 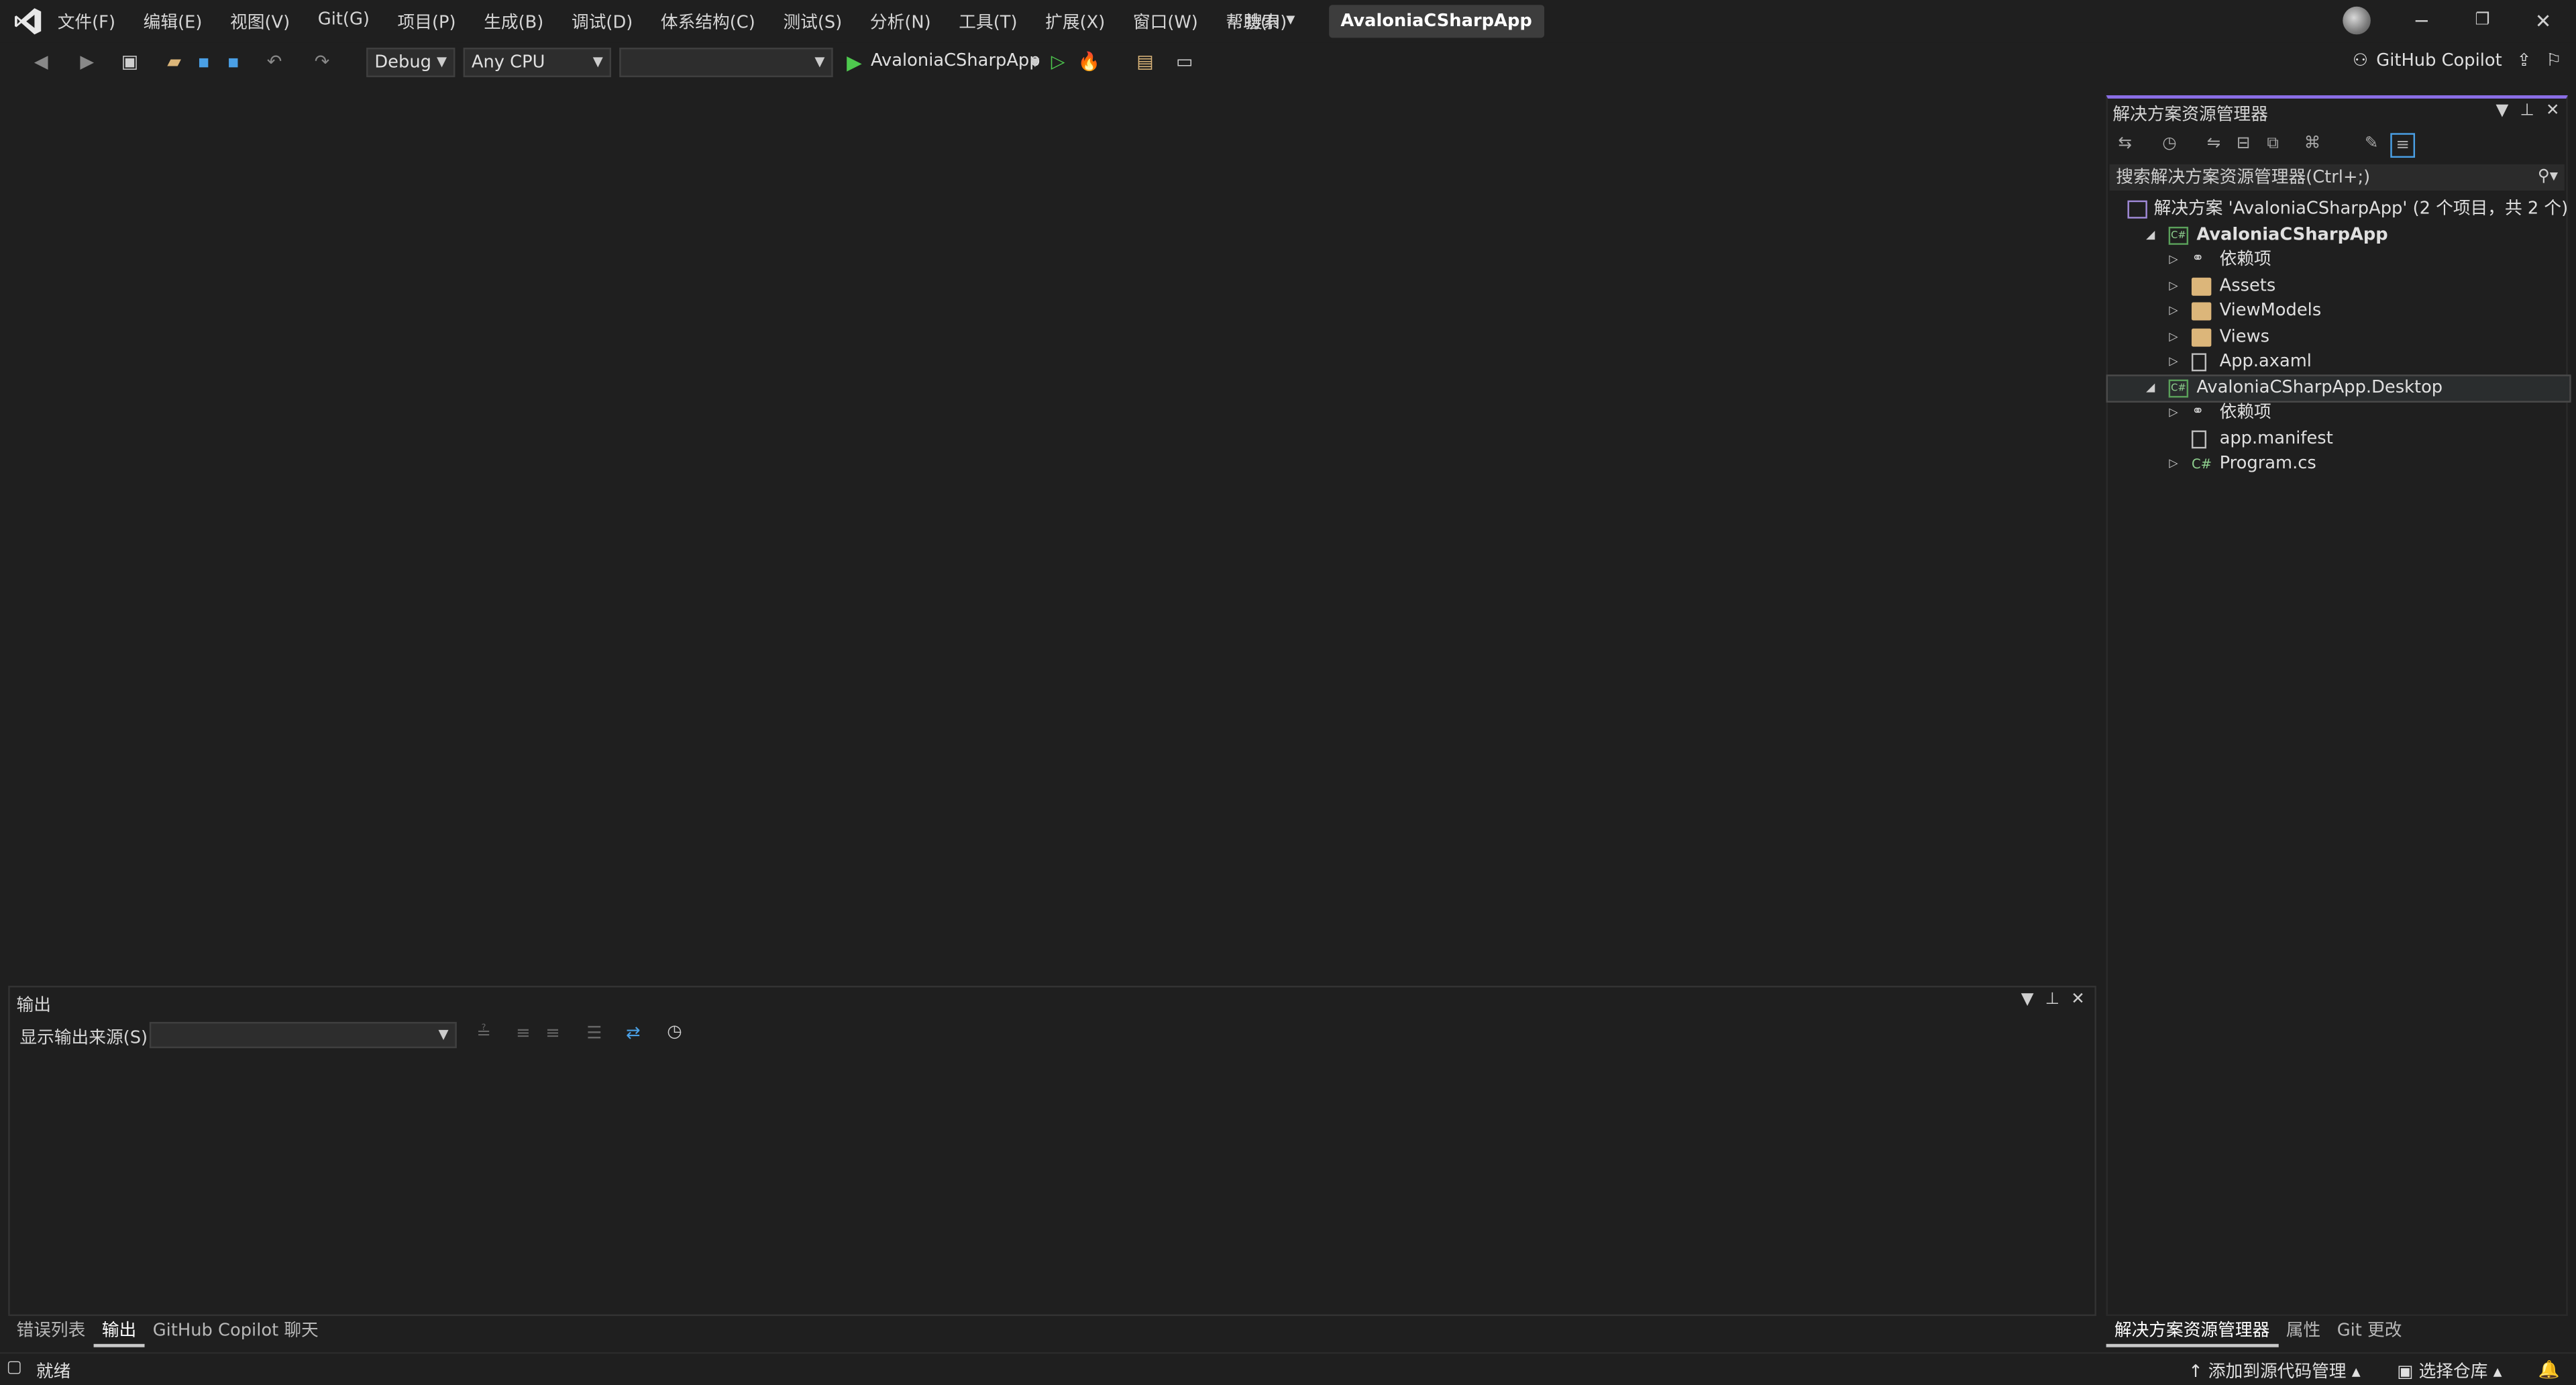 What do you see at coordinates (2357, 20) in the screenshot?
I see `avatar` at bounding box center [2357, 20].